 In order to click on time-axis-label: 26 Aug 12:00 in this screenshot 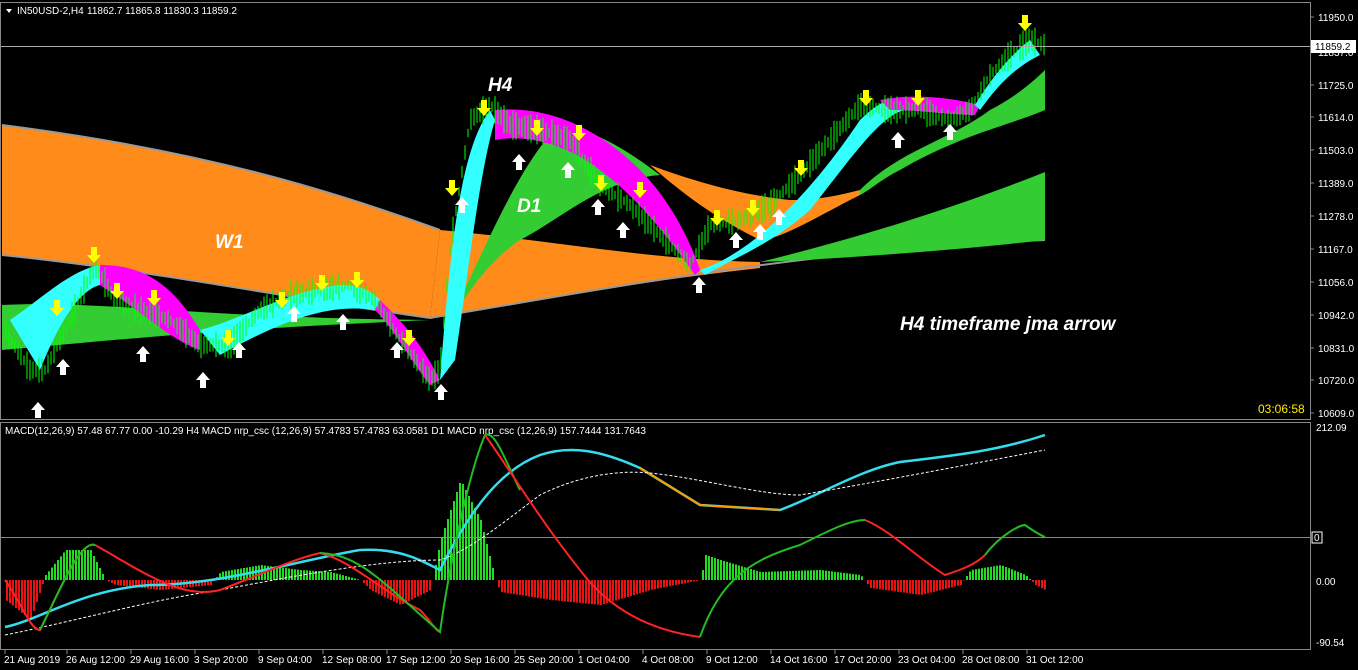, I will do `click(95, 660)`.